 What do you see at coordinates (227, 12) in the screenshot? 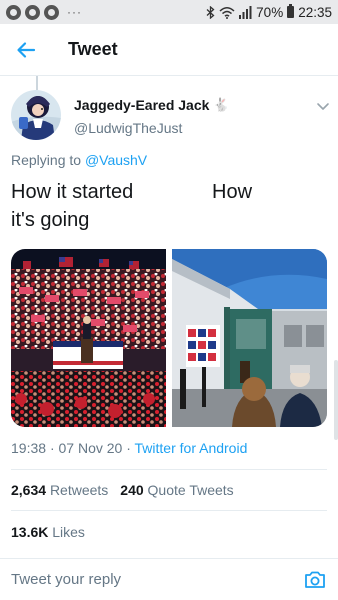
I see `wifi-icon` at bounding box center [227, 12].